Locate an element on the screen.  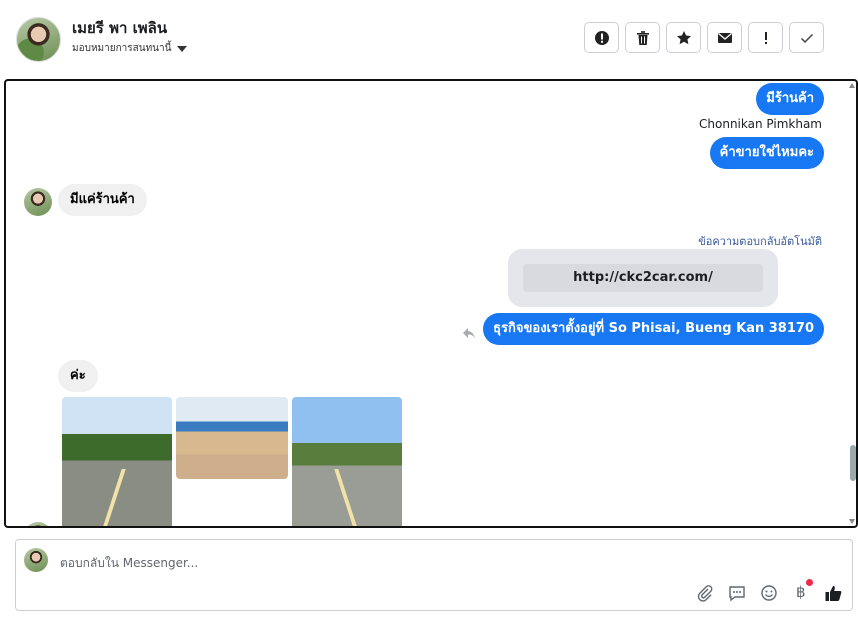
check-icon is located at coordinates (806, 38).